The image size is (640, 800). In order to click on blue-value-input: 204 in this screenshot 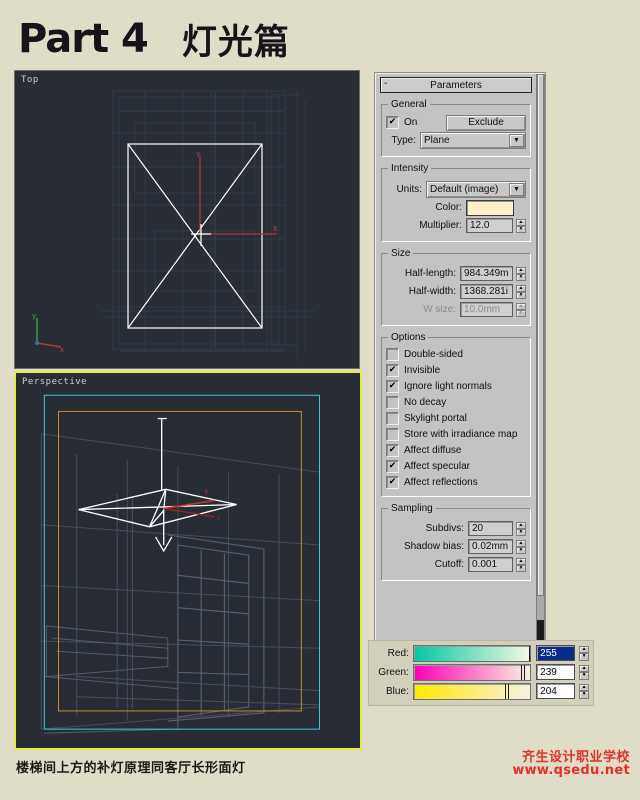, I will do `click(556, 691)`.